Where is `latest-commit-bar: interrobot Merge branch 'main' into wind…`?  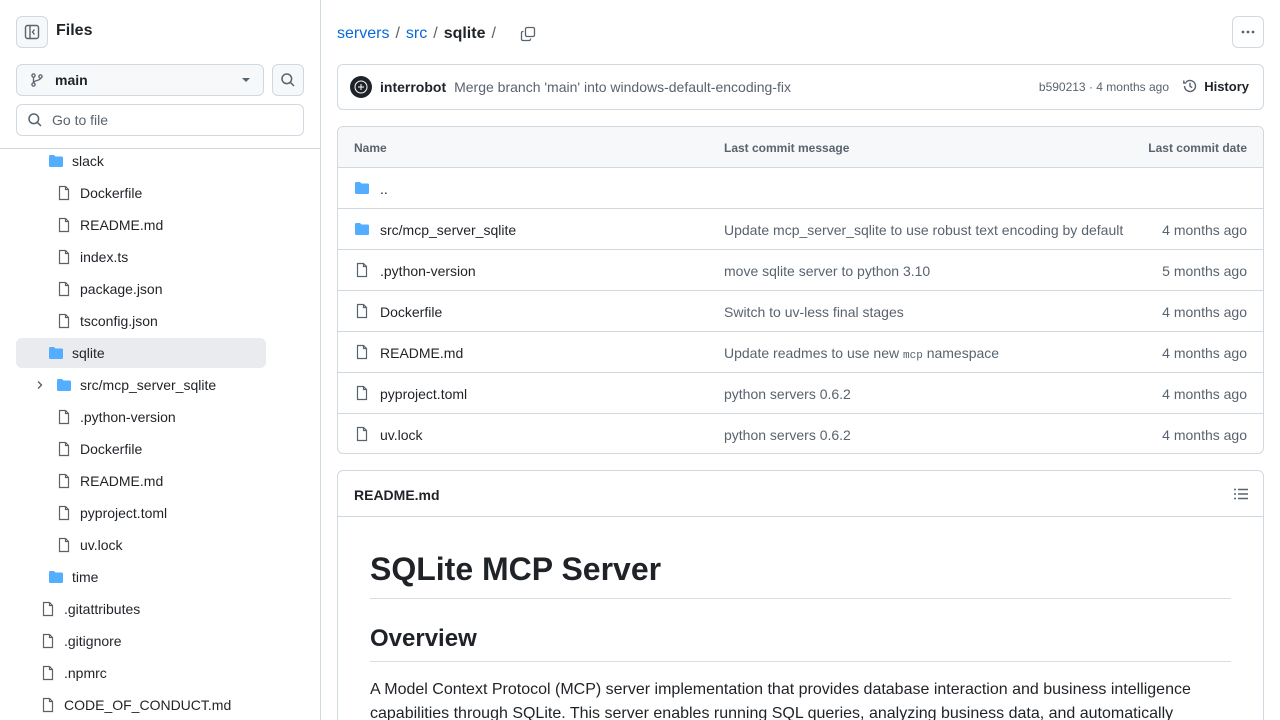
latest-commit-bar: interrobot Merge branch 'main' into wind… is located at coordinates (800, 87).